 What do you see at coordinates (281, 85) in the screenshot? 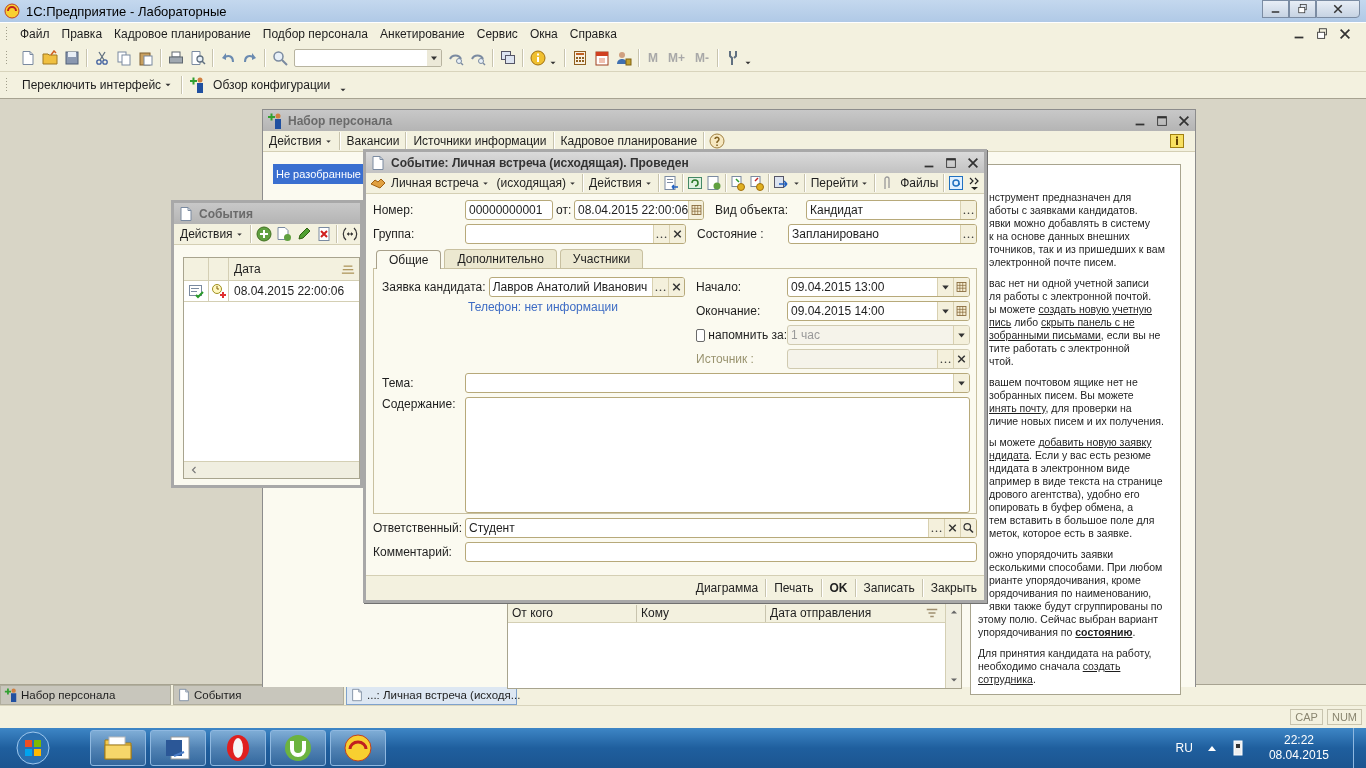
I see `toolbar-button: Обзор конфигурации` at bounding box center [281, 85].